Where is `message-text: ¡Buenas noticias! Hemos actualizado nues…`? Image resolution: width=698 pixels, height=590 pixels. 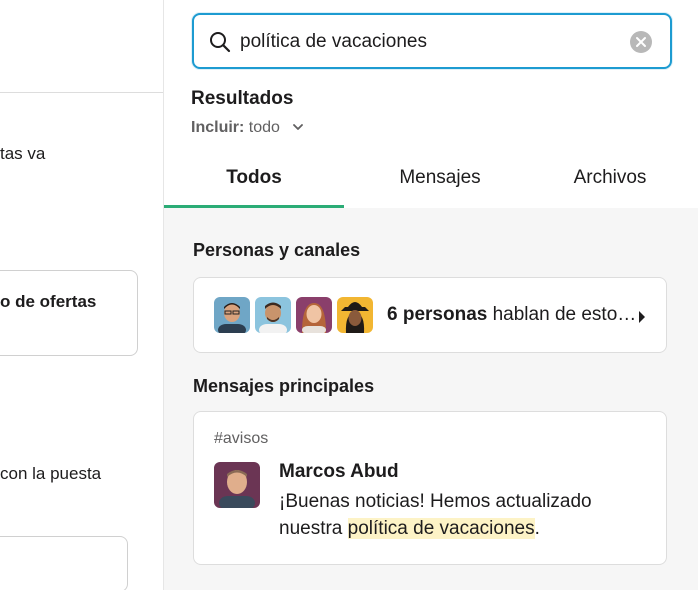 message-text: ¡Buenas noticias! Hemos actualizado nues… is located at coordinates (464, 515).